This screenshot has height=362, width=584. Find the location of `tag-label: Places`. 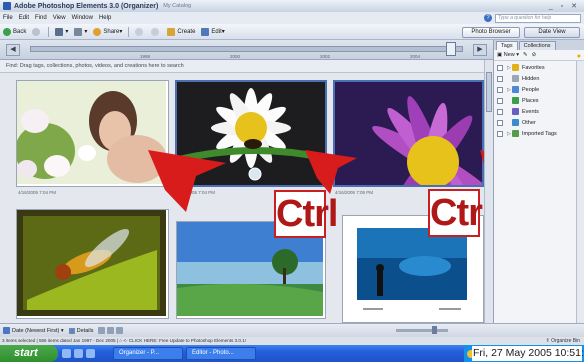

tag-label: Places is located at coordinates (530, 100).